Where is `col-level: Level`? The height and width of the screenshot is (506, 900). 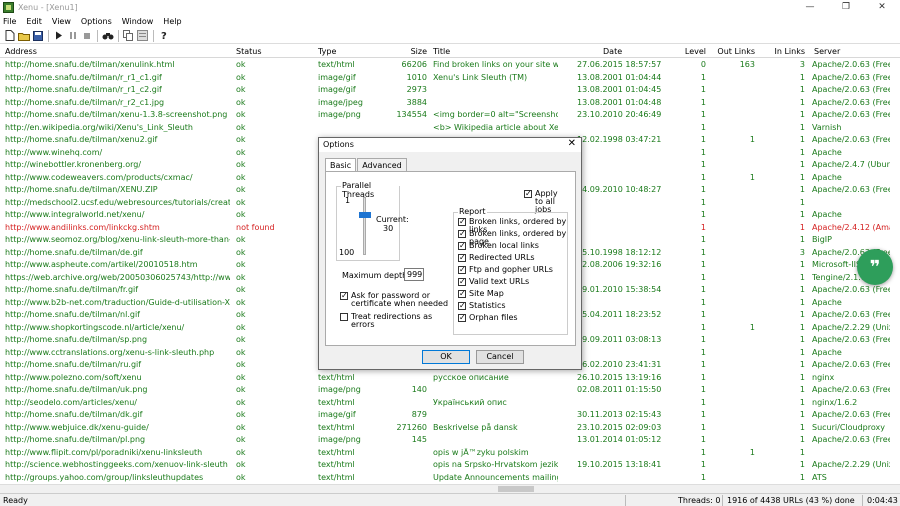
col-level: Level is located at coordinates (691, 51).